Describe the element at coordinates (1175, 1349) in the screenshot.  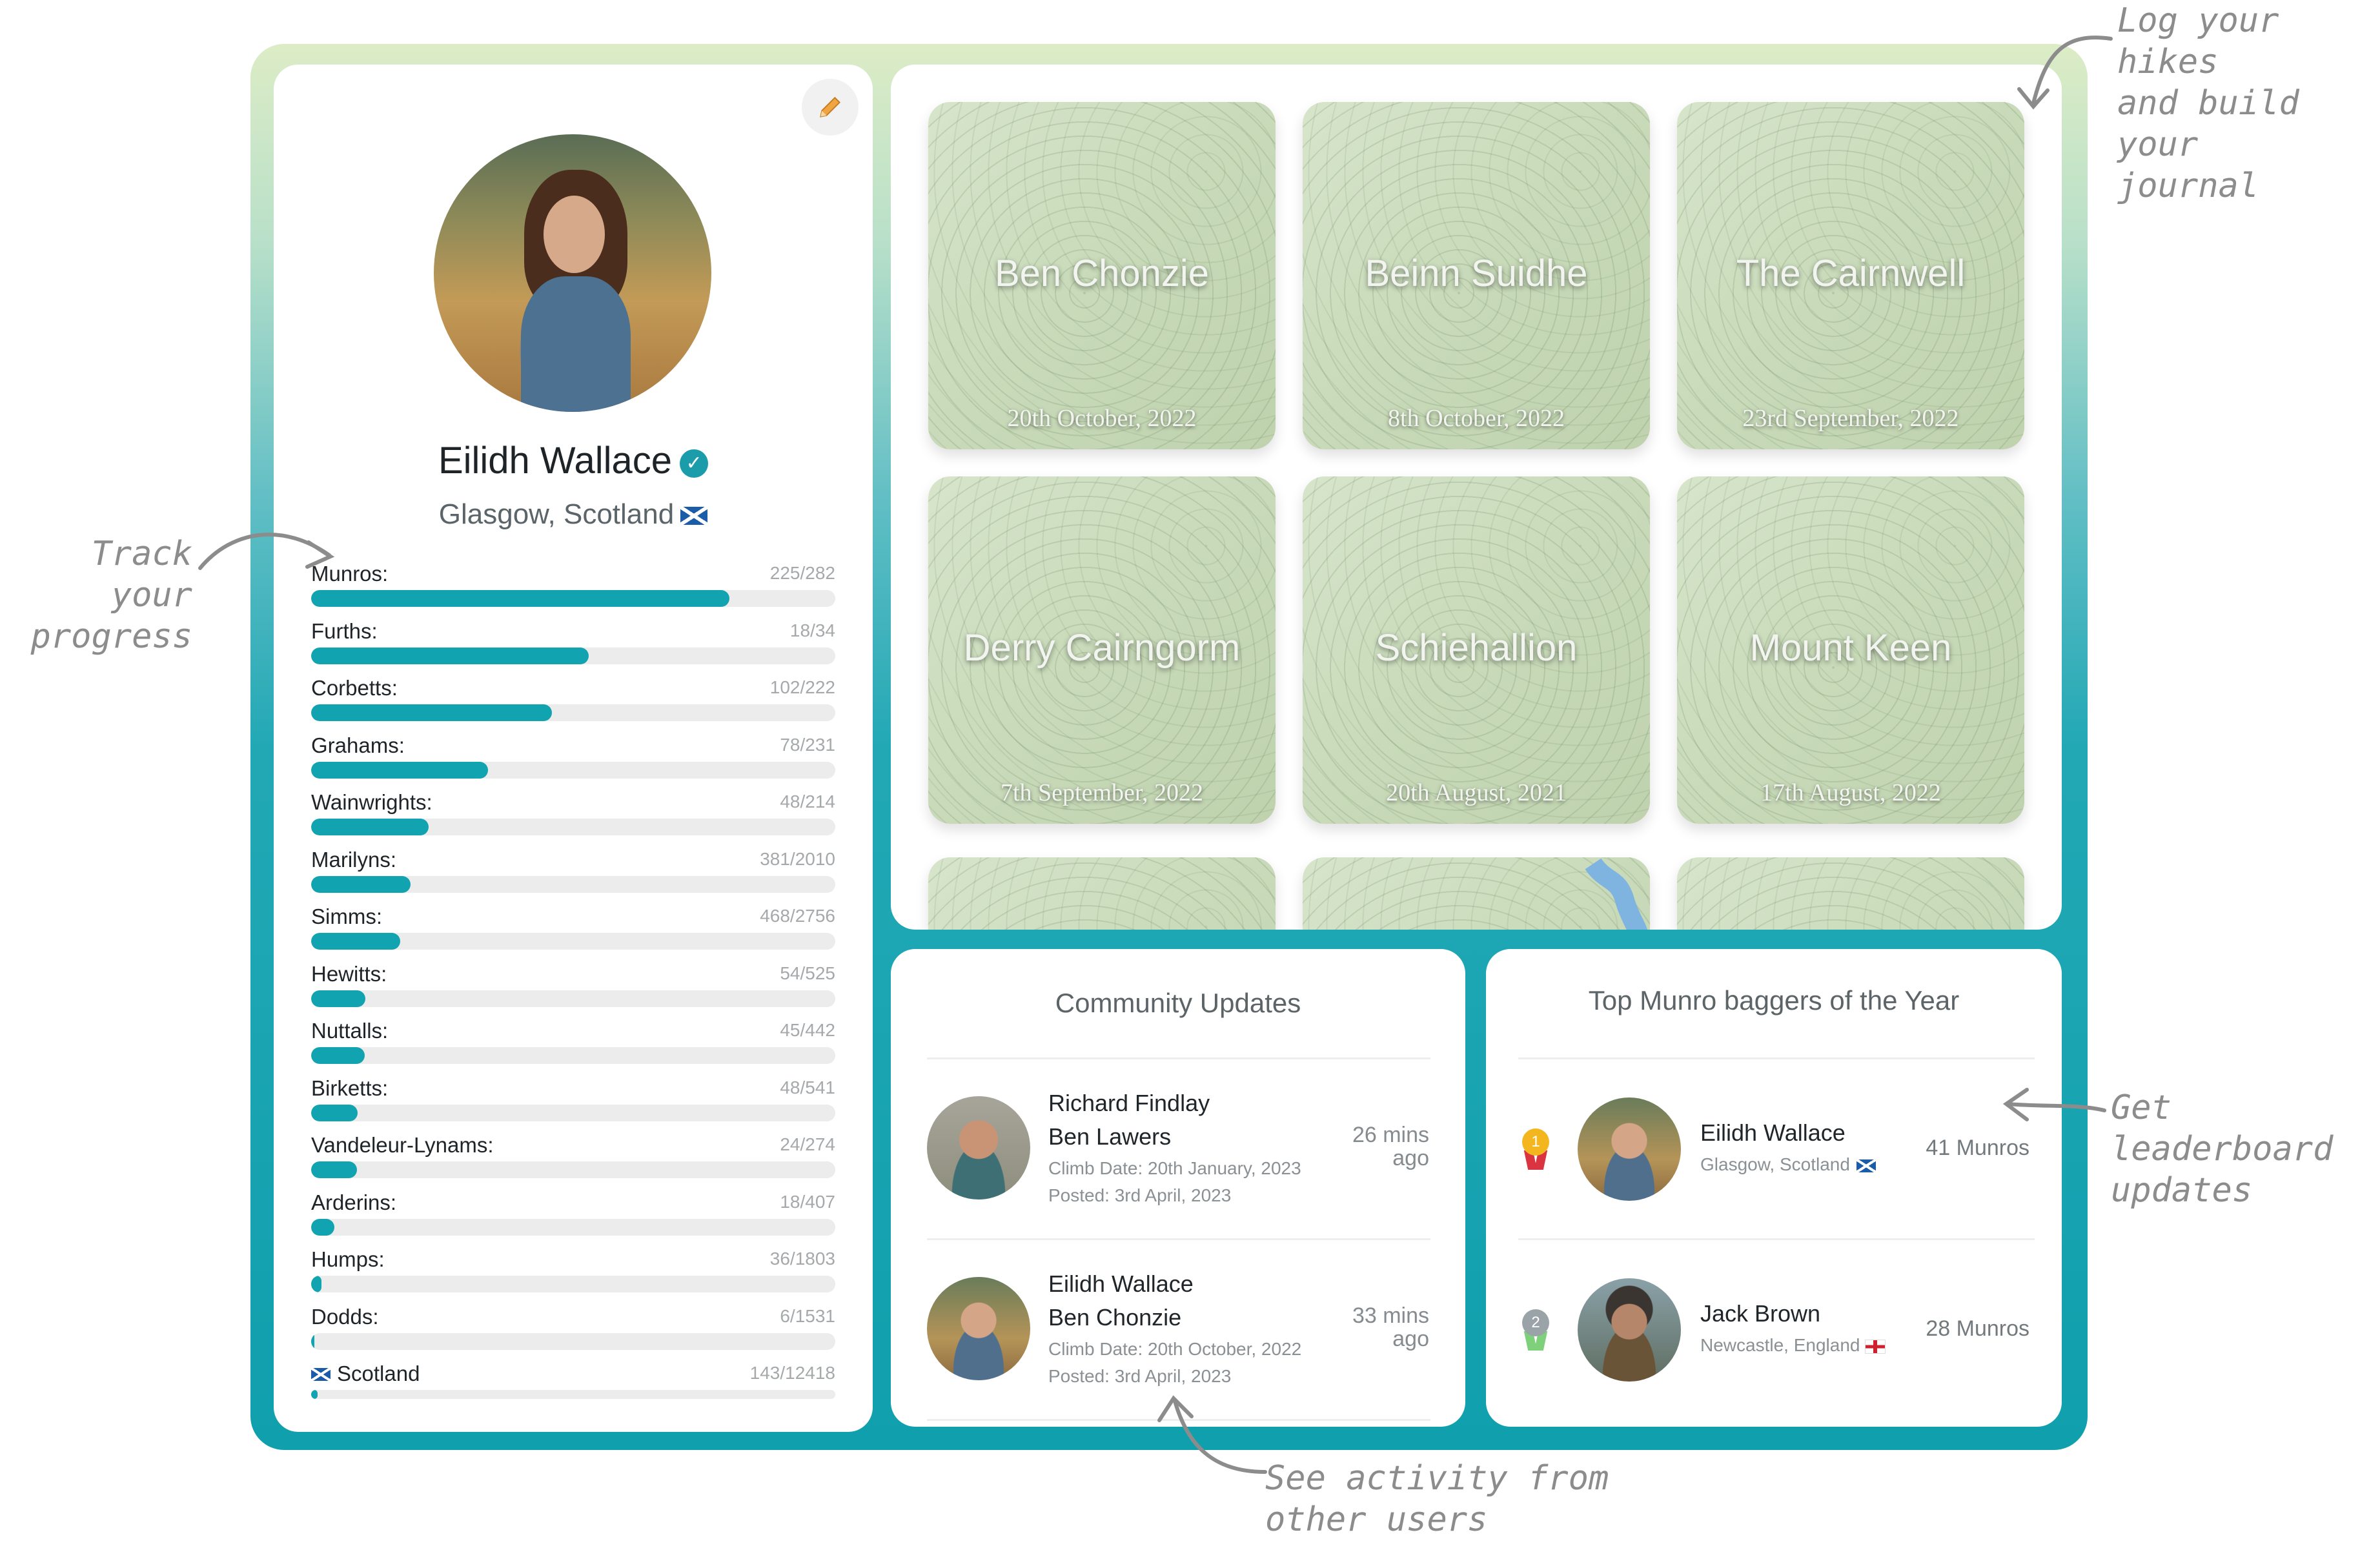
I see `climb-date: Climb Date: 20th October, 2022` at that location.